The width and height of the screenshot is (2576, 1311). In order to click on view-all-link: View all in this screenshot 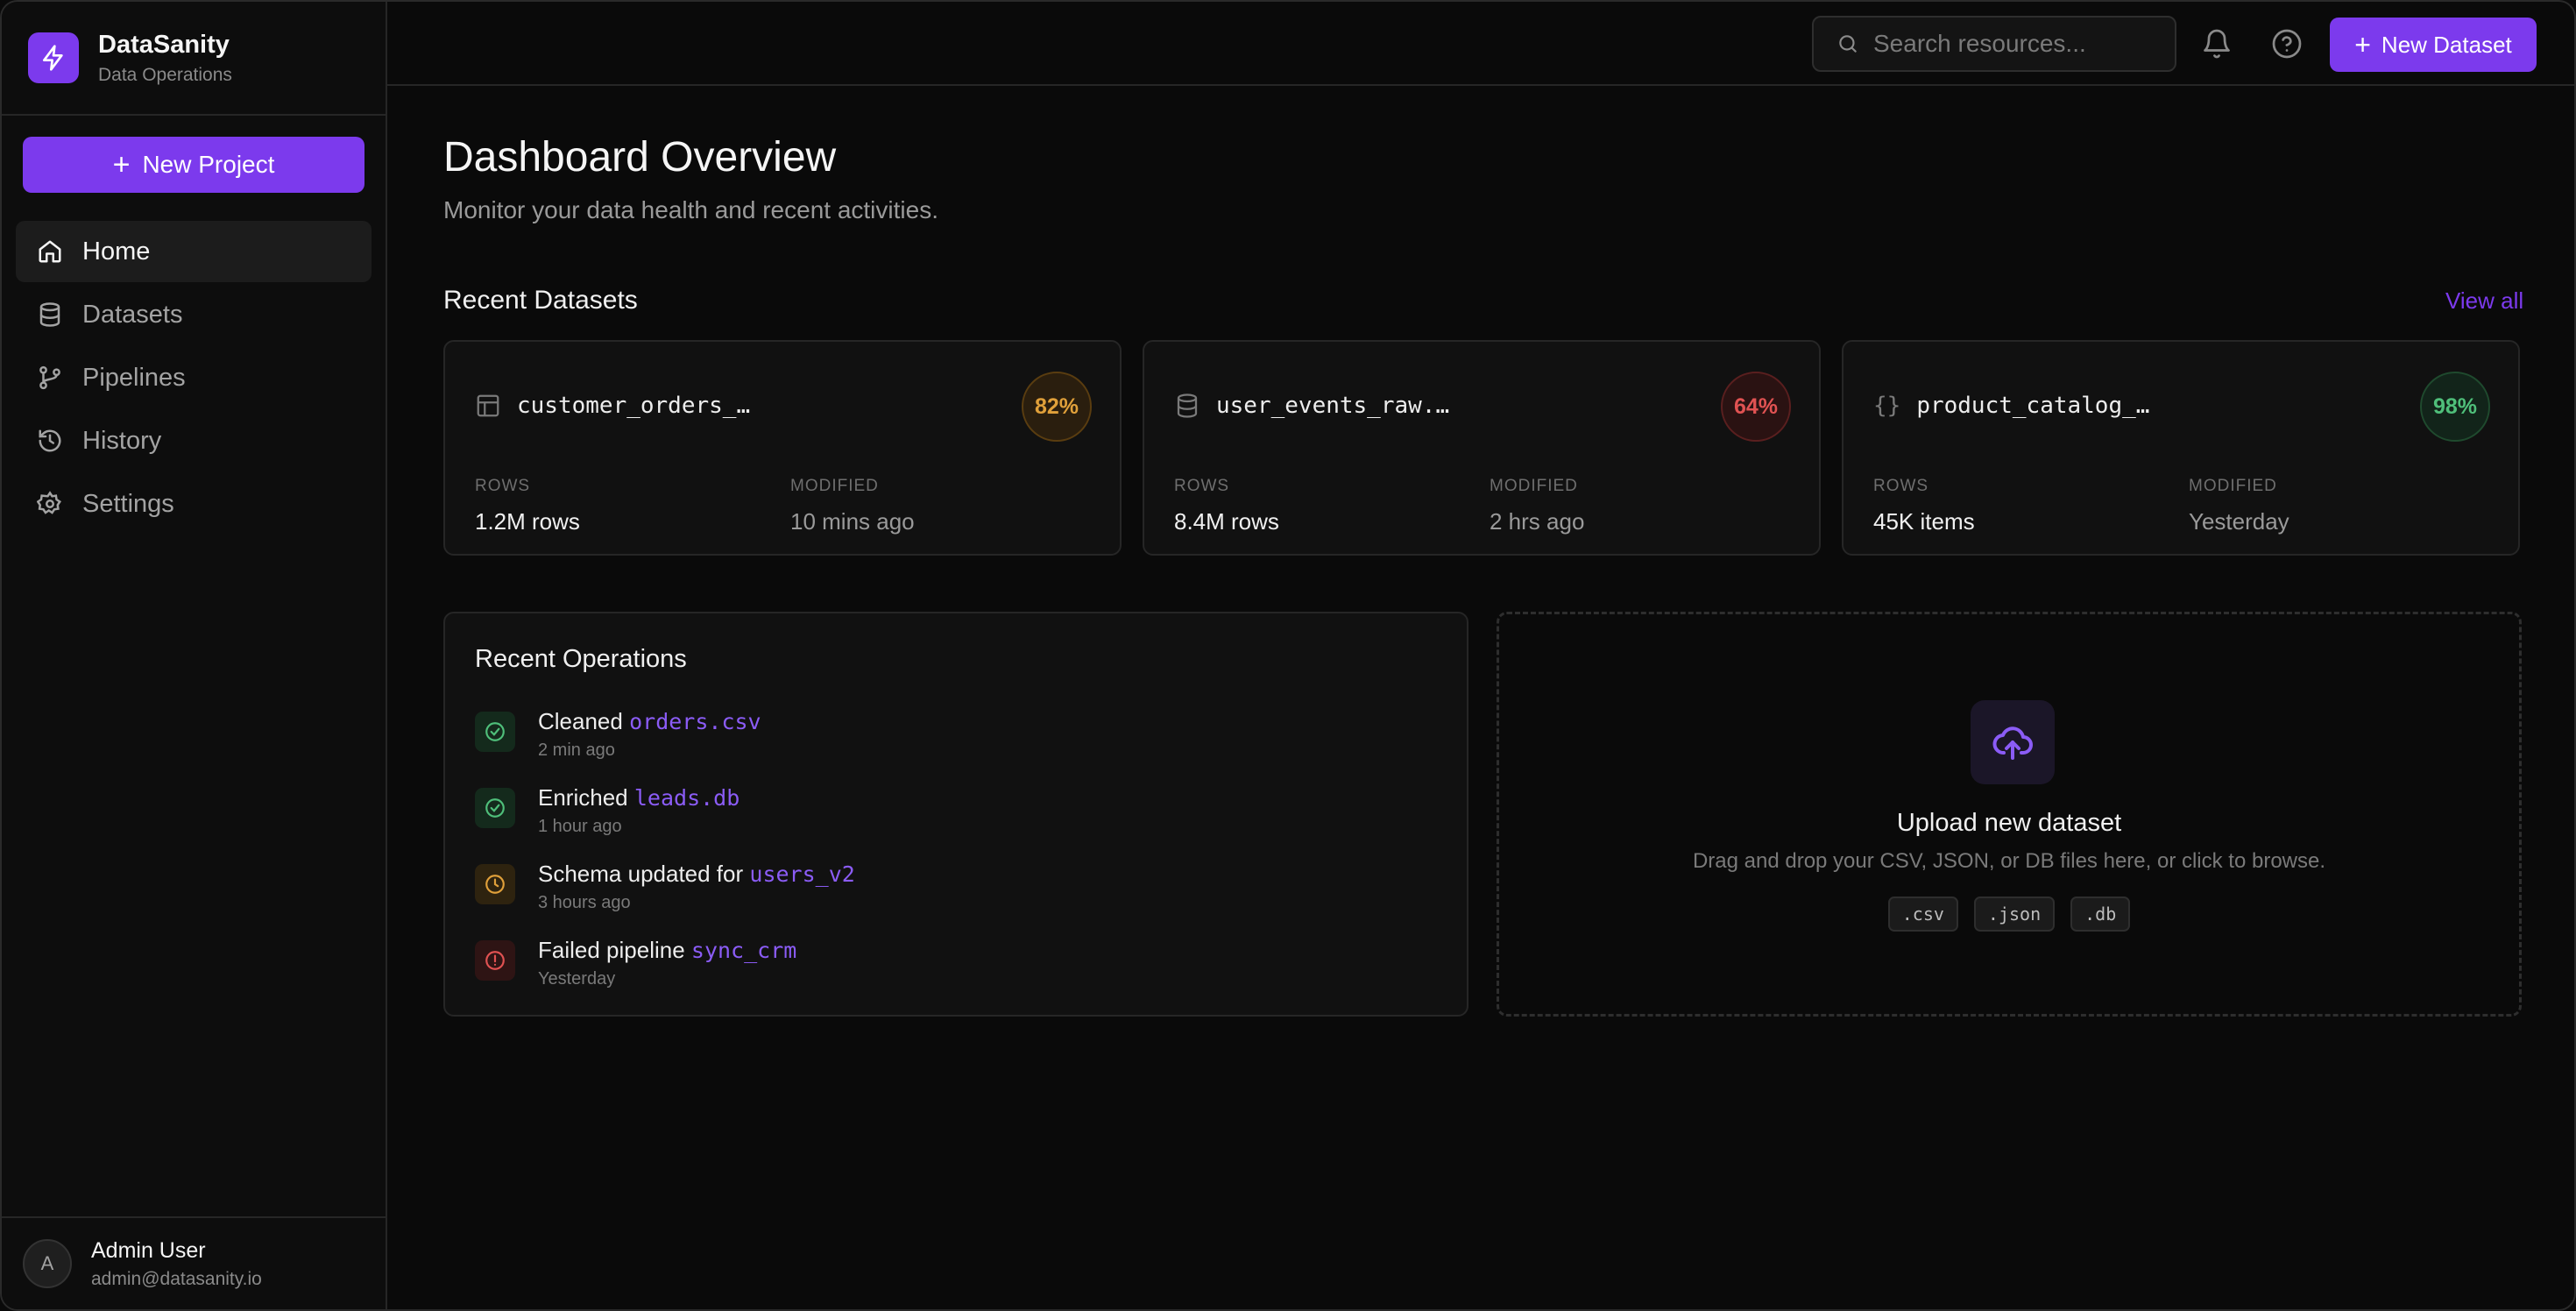, I will do `click(2484, 301)`.